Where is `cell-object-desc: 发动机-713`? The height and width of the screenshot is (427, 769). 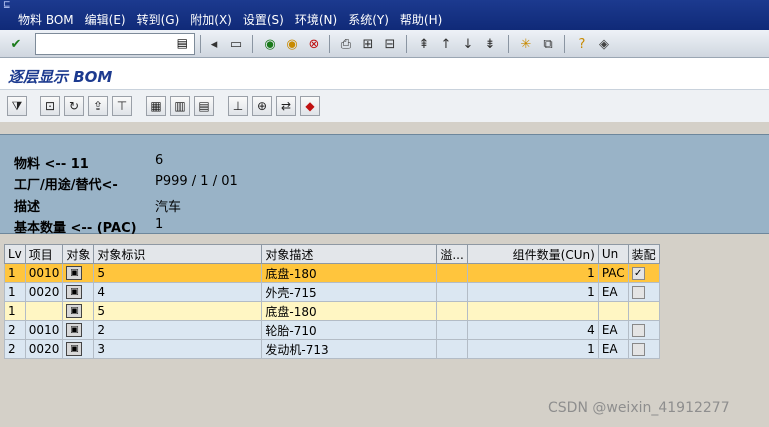 cell-object-desc: 发动机-713 is located at coordinates (349, 349).